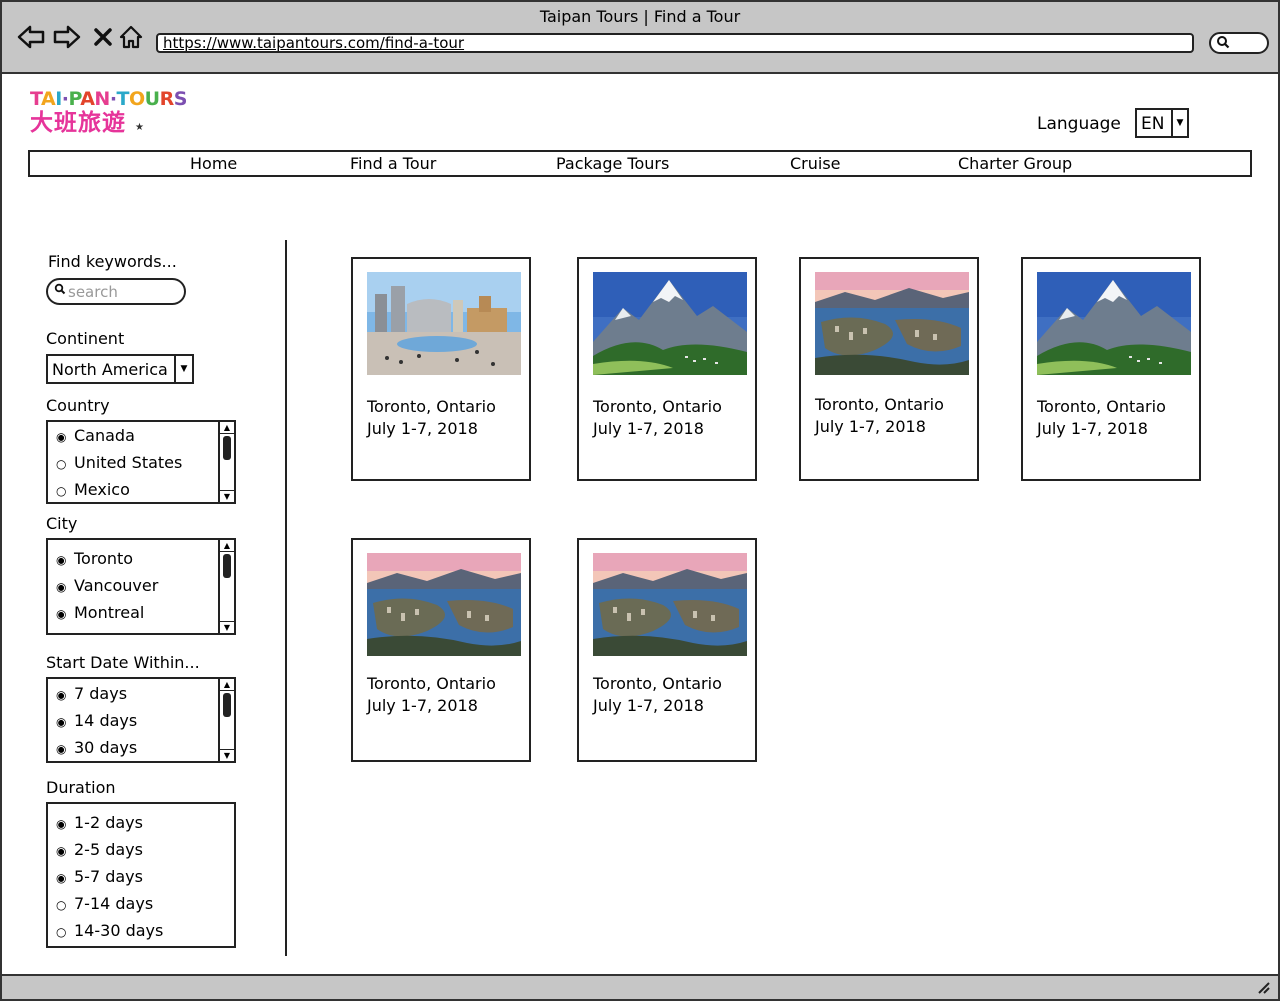  Describe the element at coordinates (96, 720) in the screenshot. I see `start-option-14-days: ◉ 14 days` at that location.